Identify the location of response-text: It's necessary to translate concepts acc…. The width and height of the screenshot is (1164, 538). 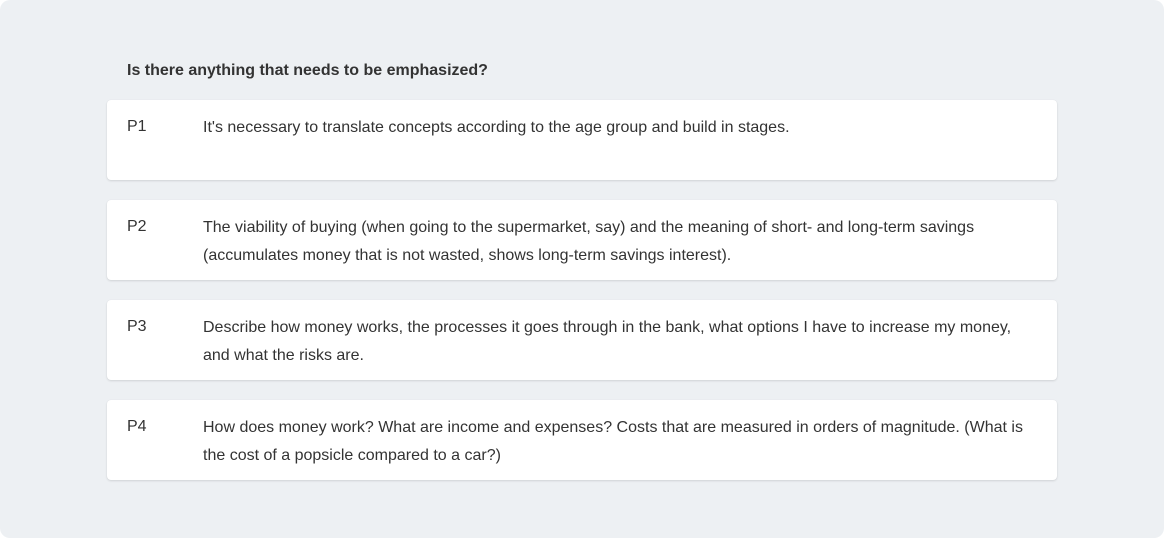
(496, 127).